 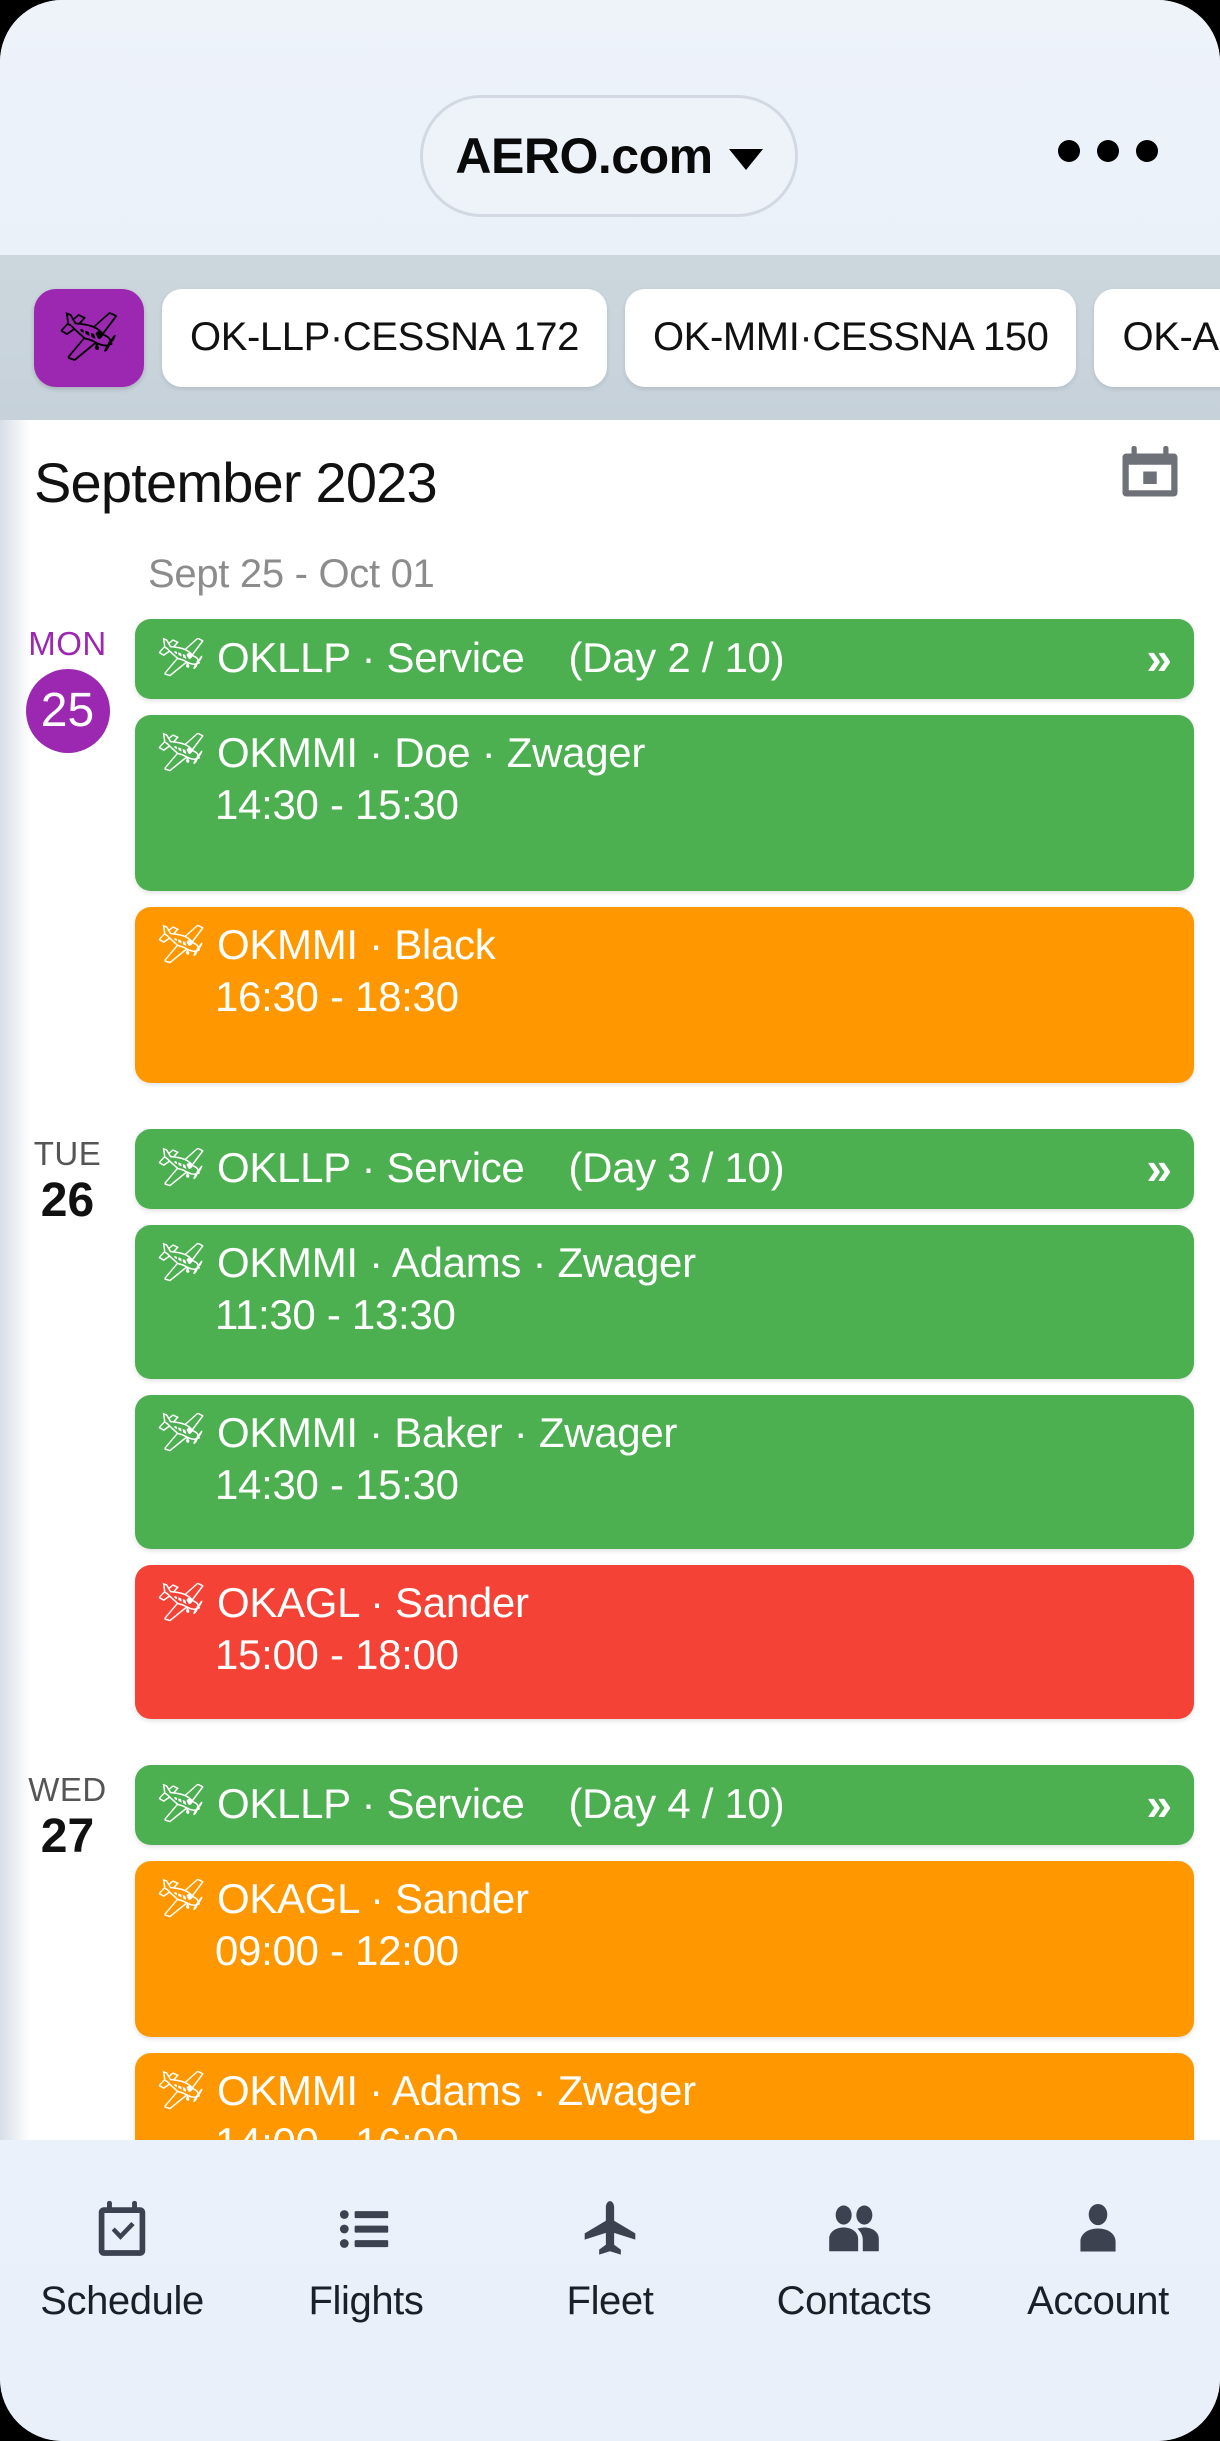 What do you see at coordinates (1150, 473) in the screenshot?
I see `calendar-icon` at bounding box center [1150, 473].